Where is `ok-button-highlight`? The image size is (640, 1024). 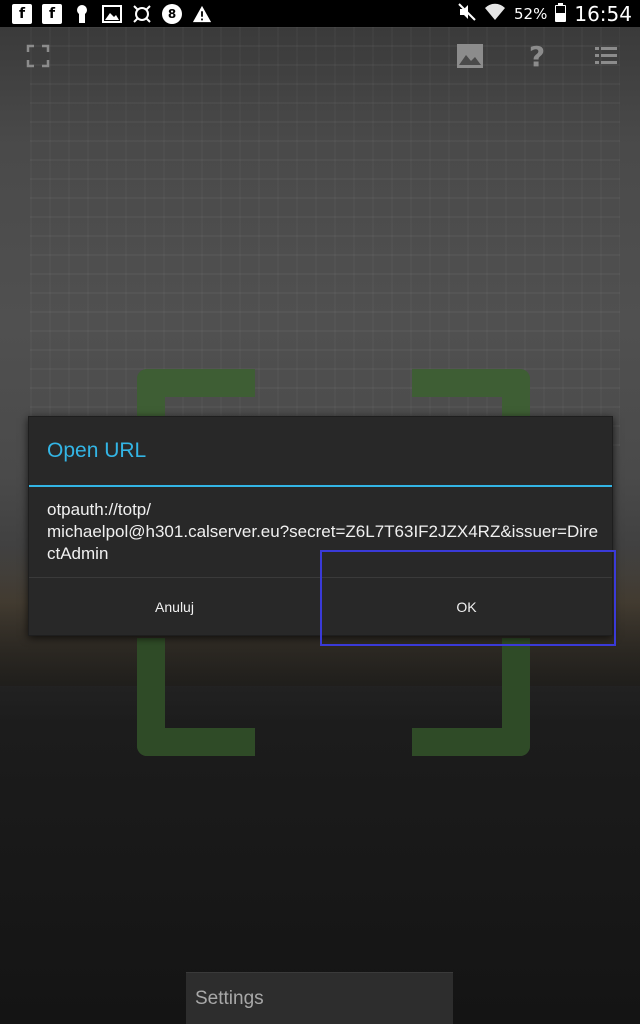
ok-button-highlight is located at coordinates (468, 598).